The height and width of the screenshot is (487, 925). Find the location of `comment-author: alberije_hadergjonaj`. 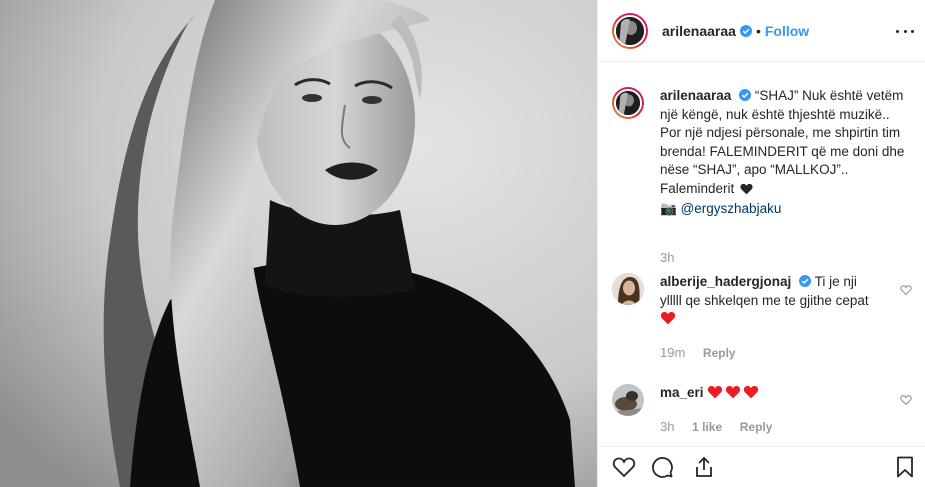

comment-author: alberije_hadergjonaj is located at coordinates (725, 281).